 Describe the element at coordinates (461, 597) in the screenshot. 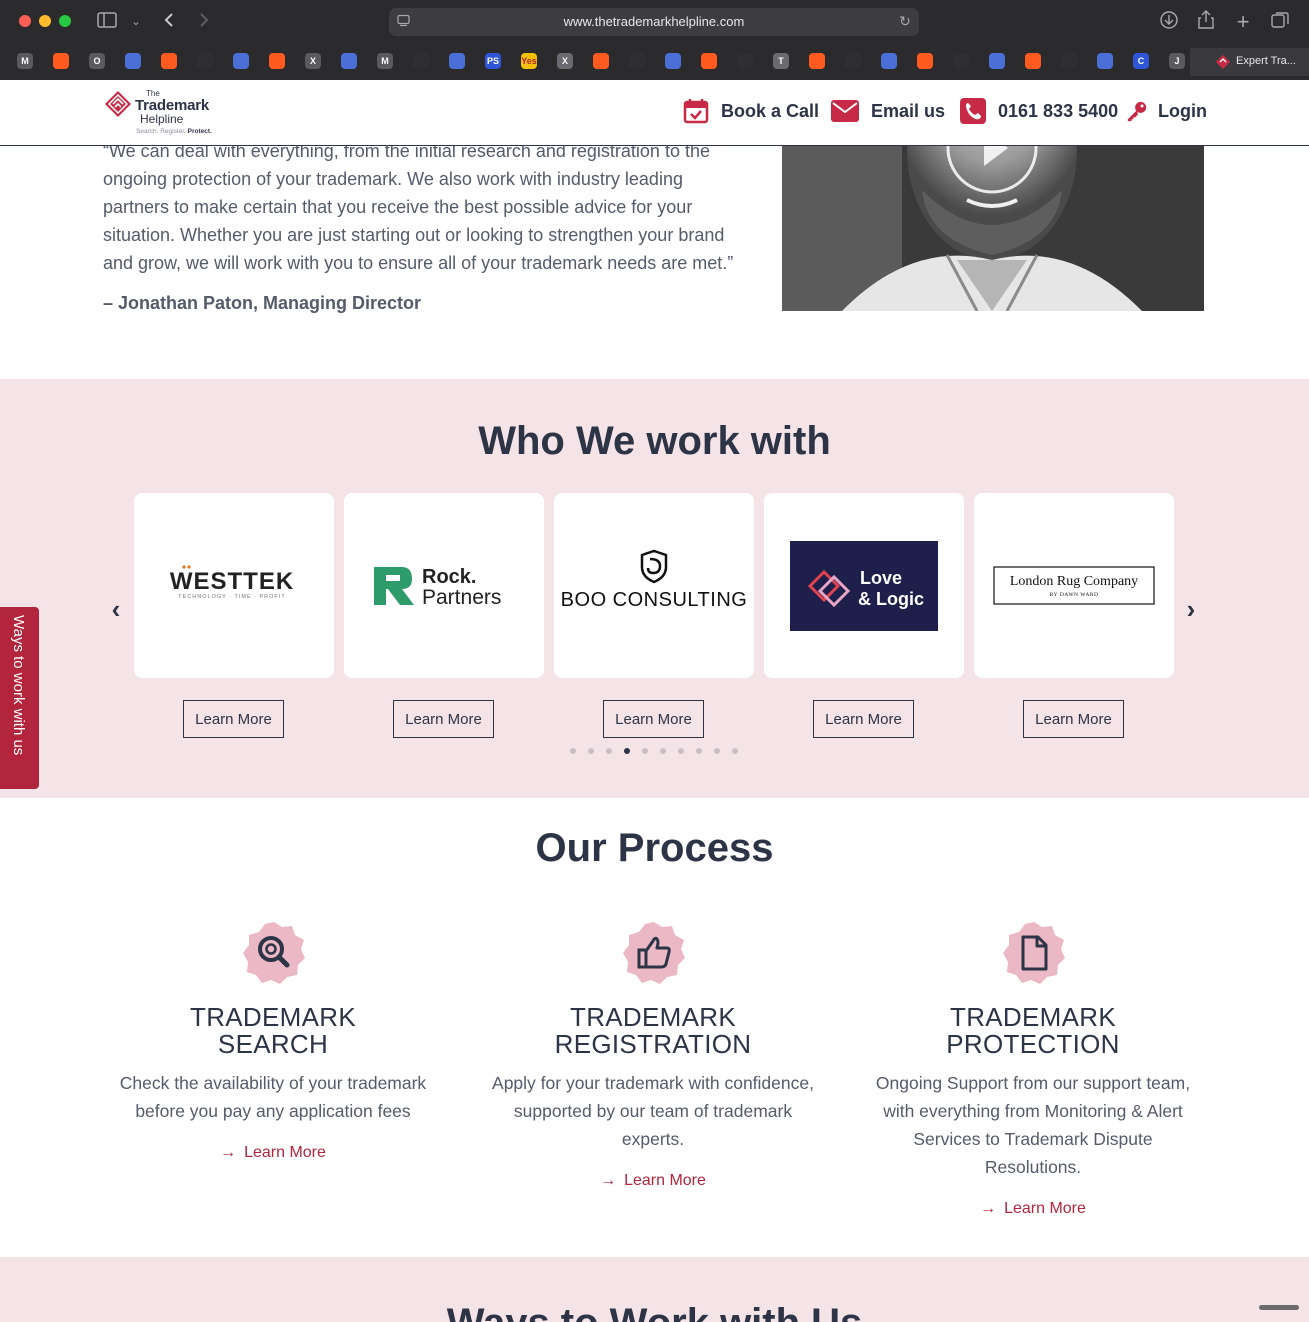

I see `rock-logo-name-b: Partners` at that location.